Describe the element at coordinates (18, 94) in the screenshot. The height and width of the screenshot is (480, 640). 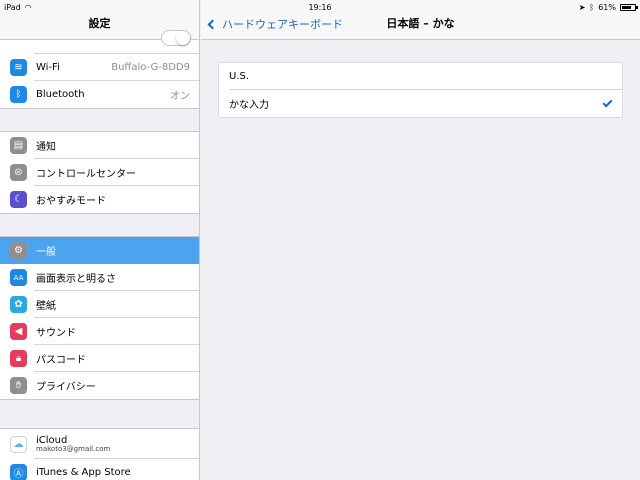
I see `bluetooth-icon: ᛒ` at that location.